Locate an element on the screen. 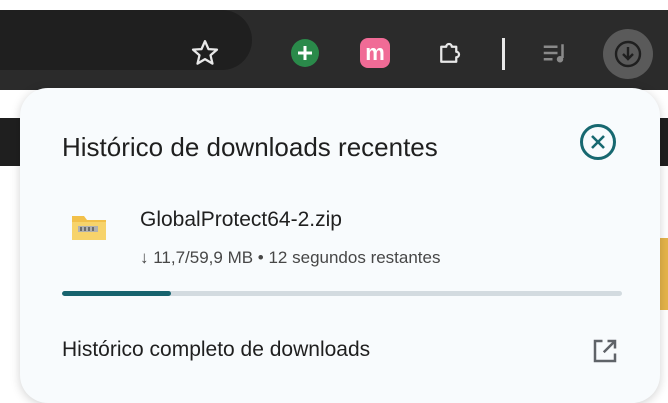 The width and height of the screenshot is (668, 403). plus-extension-button is located at coordinates (305, 53).